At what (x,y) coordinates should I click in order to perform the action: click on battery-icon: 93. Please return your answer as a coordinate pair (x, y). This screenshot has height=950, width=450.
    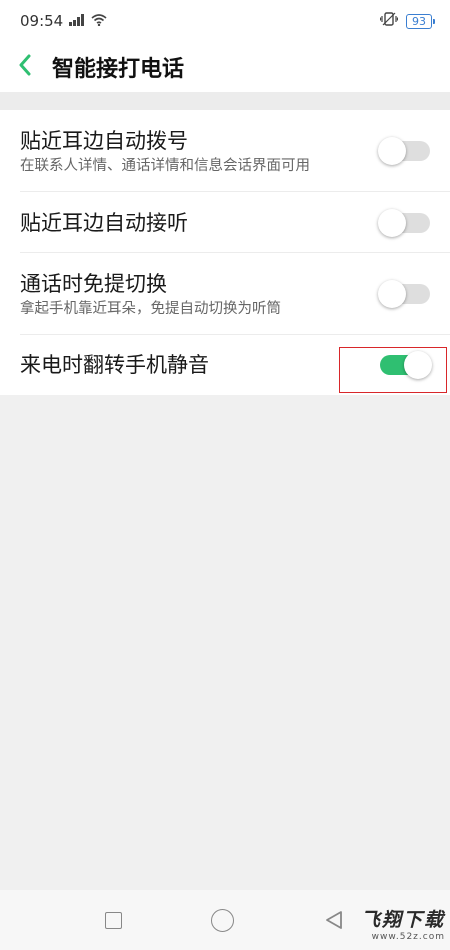
    Looking at the image, I should click on (420, 21).